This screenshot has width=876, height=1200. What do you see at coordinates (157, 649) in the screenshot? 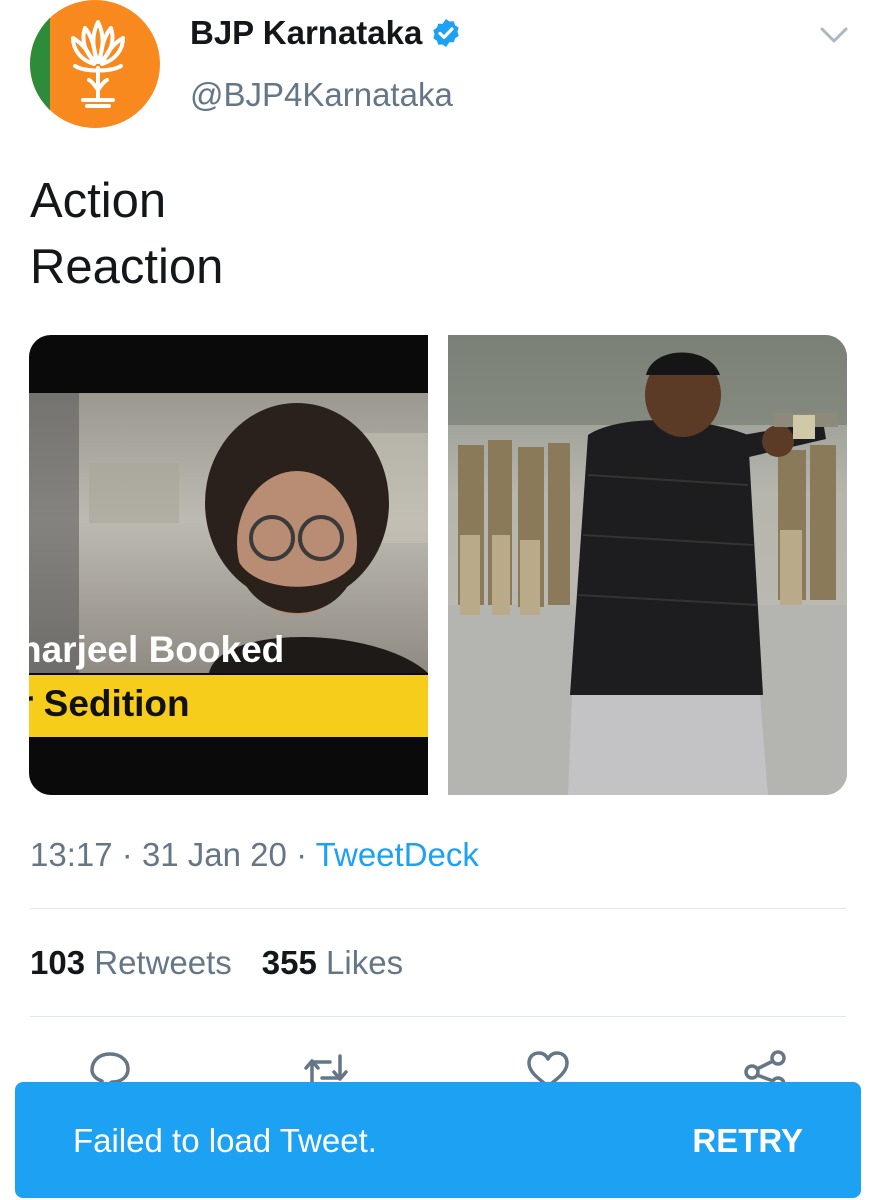
I see `caption-line-1: harjeel Booked` at bounding box center [157, 649].